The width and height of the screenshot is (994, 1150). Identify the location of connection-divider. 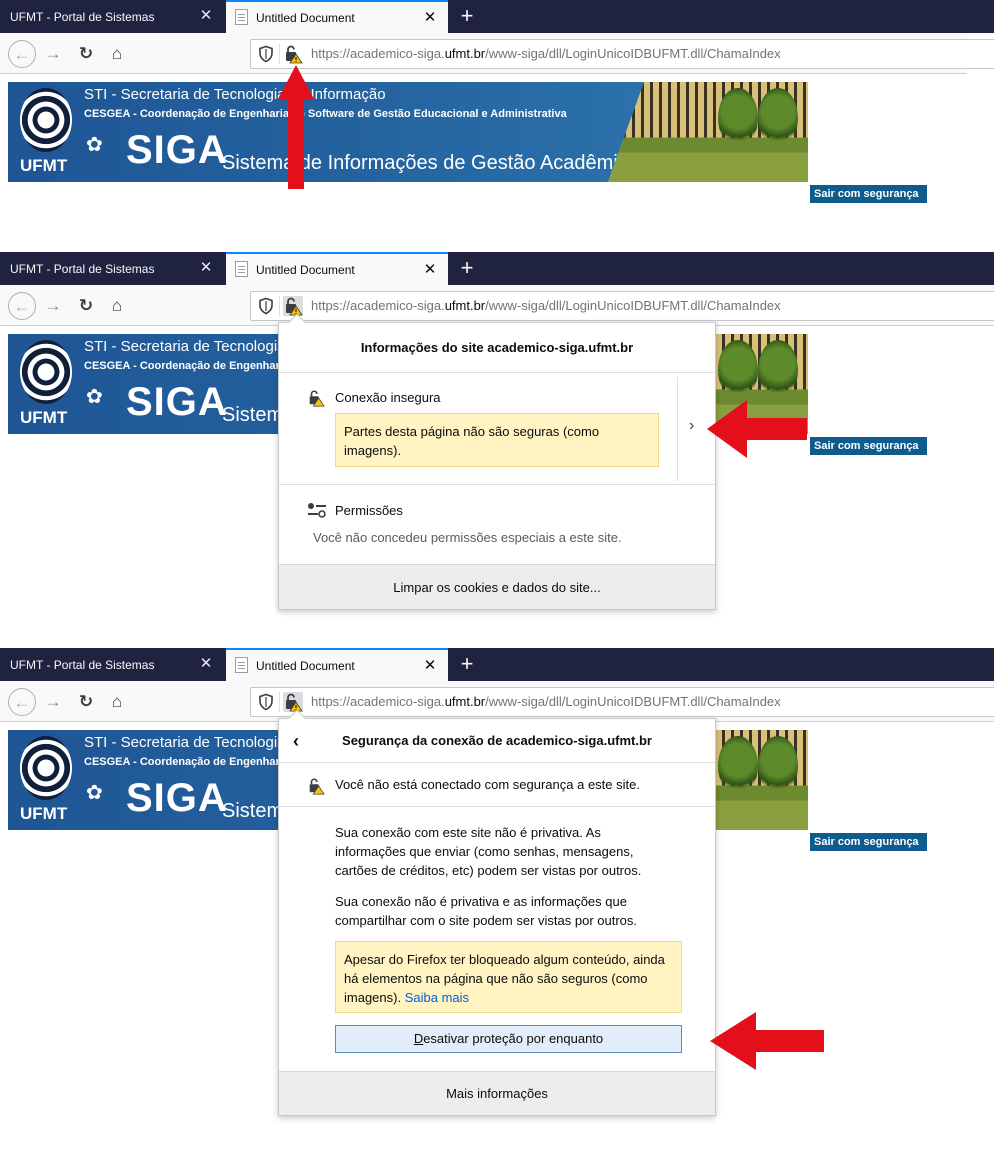
(677, 429).